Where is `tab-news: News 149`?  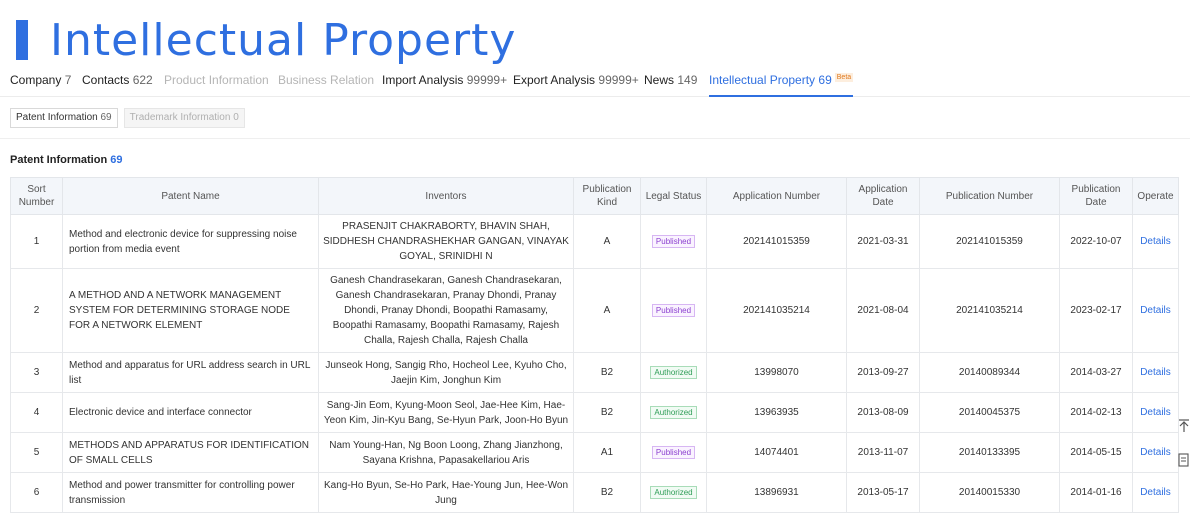 tab-news: News 149 is located at coordinates (670, 80).